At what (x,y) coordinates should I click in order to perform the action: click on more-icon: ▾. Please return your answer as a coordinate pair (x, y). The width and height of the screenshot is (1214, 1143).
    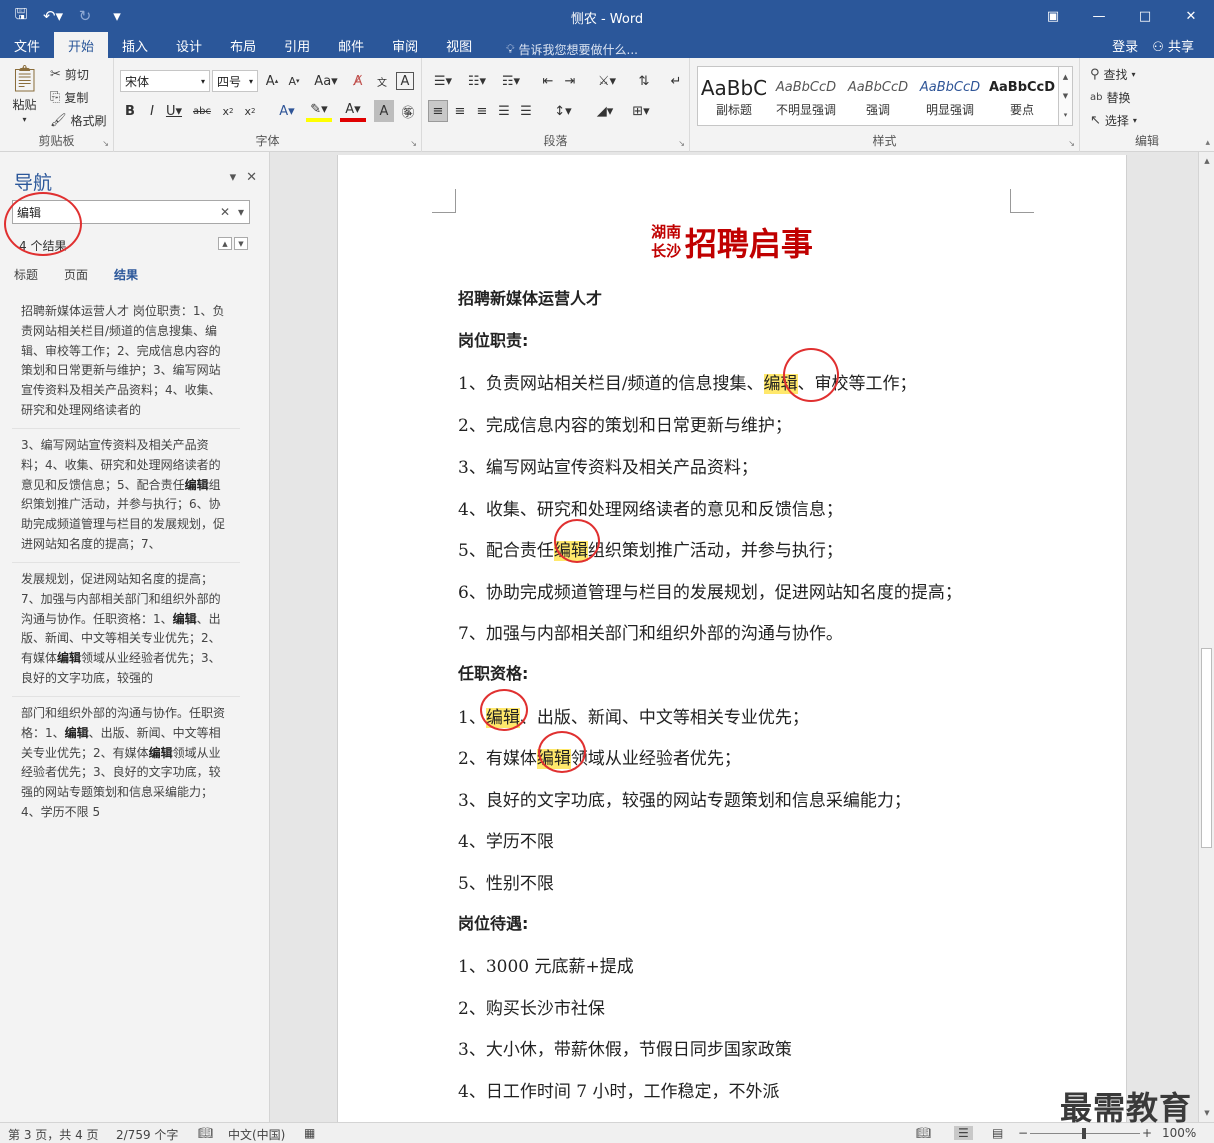
    Looking at the image, I should click on (1066, 115).